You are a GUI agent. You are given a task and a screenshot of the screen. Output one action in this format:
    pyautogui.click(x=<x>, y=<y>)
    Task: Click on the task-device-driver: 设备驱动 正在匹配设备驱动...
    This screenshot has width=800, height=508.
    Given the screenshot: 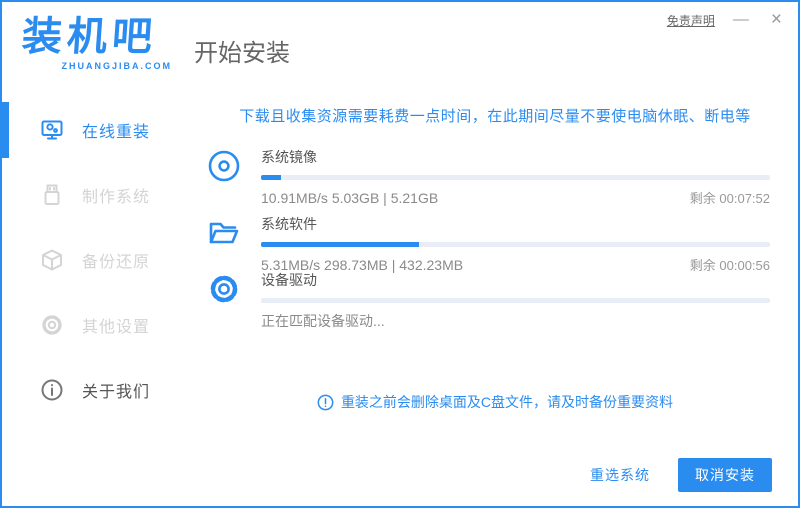 What is the action you would take?
    pyautogui.click(x=488, y=300)
    